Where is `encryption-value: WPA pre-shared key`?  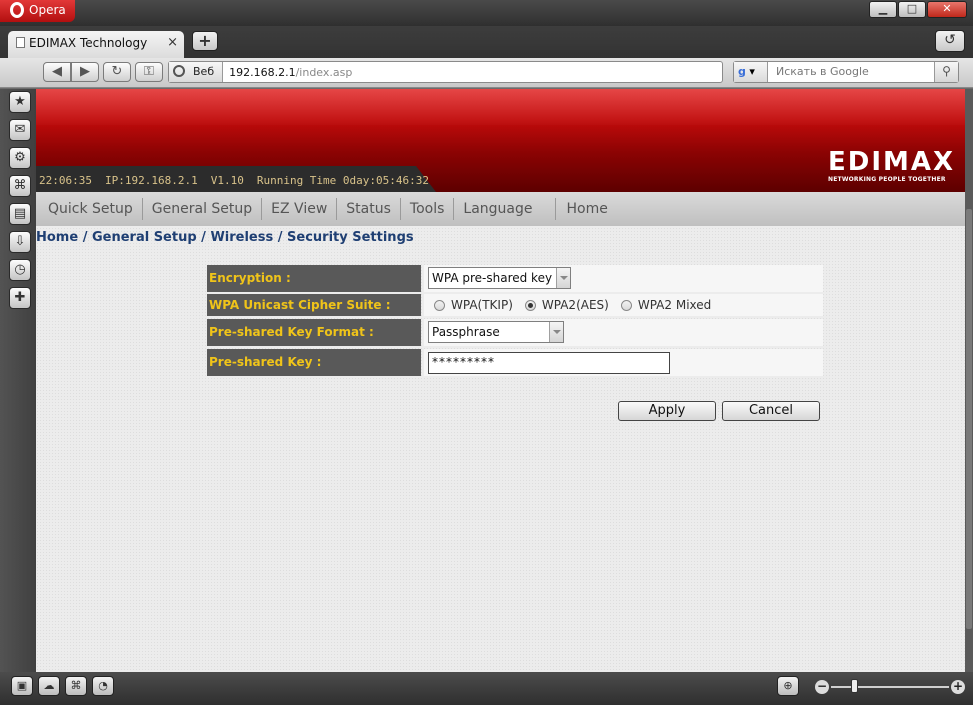 encryption-value: WPA pre-shared key is located at coordinates (492, 278).